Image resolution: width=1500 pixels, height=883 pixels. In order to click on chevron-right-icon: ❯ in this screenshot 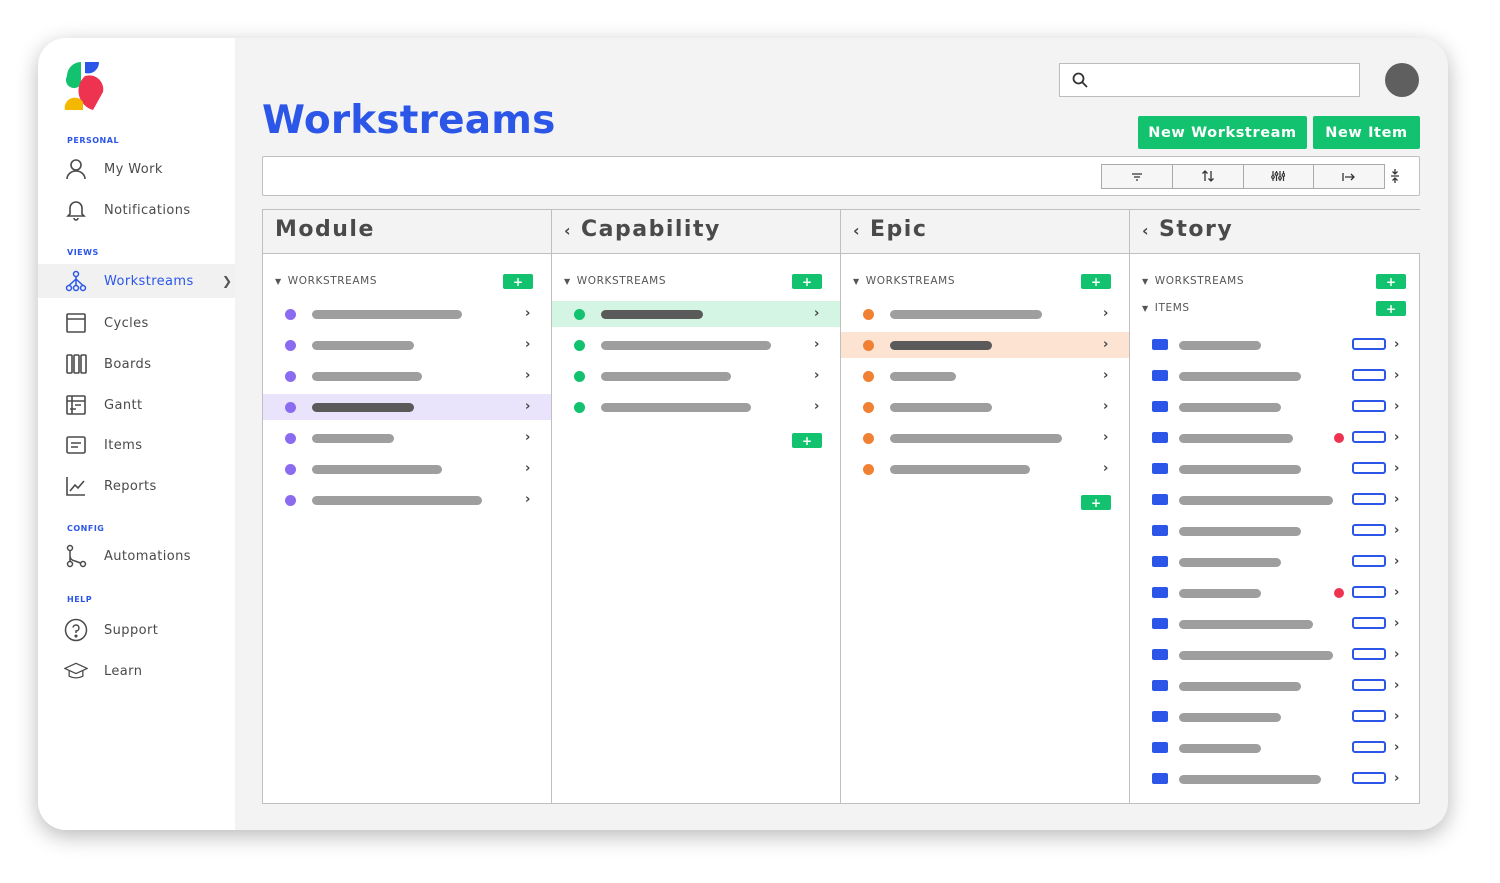, I will do `click(227, 281)`.